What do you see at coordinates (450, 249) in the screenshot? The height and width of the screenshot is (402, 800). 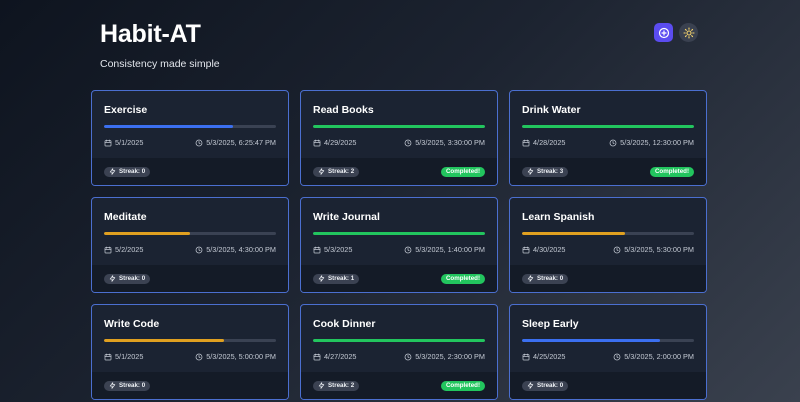 I see `last-completed-text: 5/3/2025, 1:40:00 PM` at bounding box center [450, 249].